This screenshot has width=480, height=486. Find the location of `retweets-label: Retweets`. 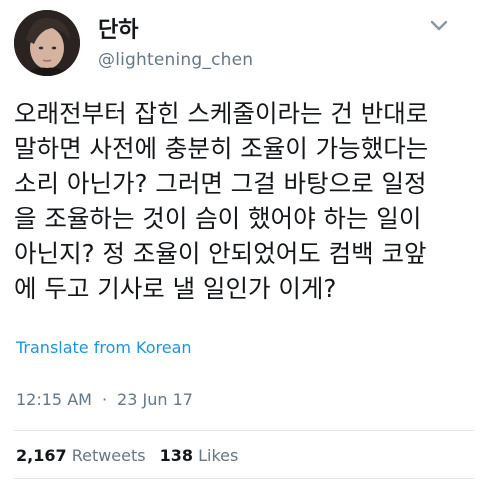

retweets-label: Retweets is located at coordinates (108, 455).